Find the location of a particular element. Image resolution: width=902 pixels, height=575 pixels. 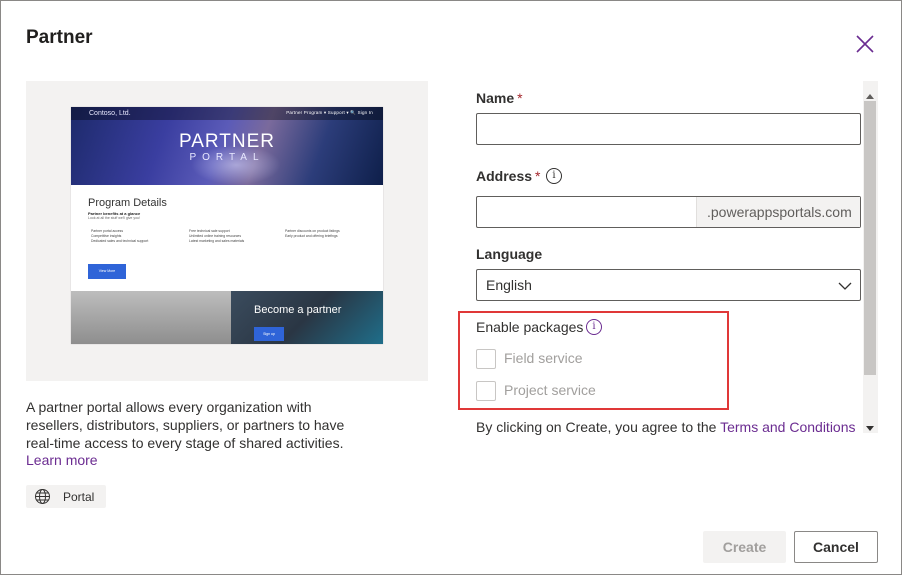

thumbnail-nav-links: Partner Program ▾ Support ▾ 🔍 Sign In is located at coordinates (329, 112).